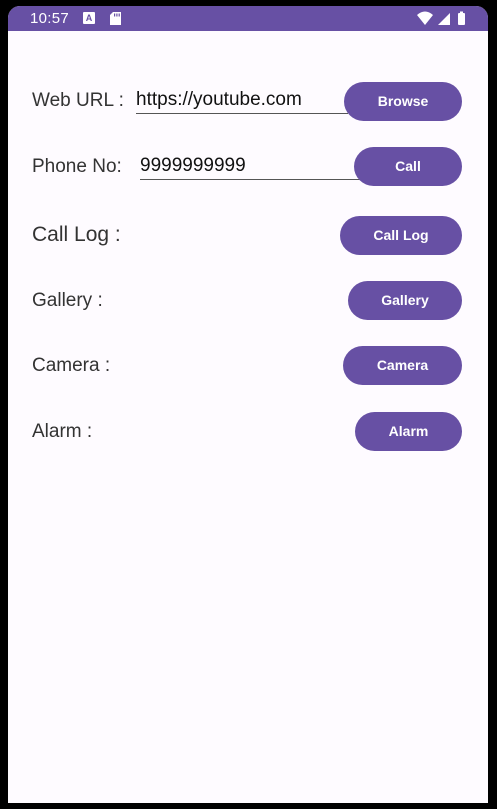 The width and height of the screenshot is (497, 809). I want to click on camera-button: Camera, so click(402, 365).